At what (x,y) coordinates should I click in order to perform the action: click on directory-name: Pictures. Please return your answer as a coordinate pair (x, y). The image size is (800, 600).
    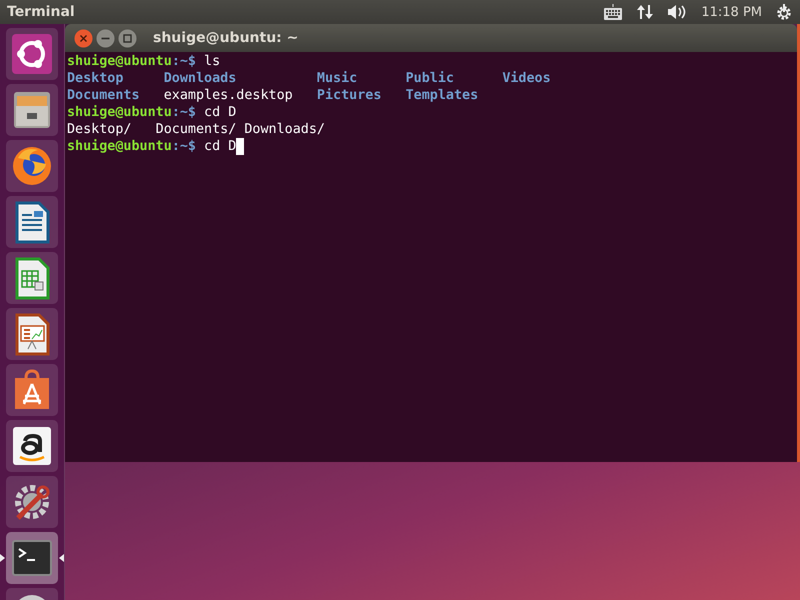
    Looking at the image, I should click on (349, 95).